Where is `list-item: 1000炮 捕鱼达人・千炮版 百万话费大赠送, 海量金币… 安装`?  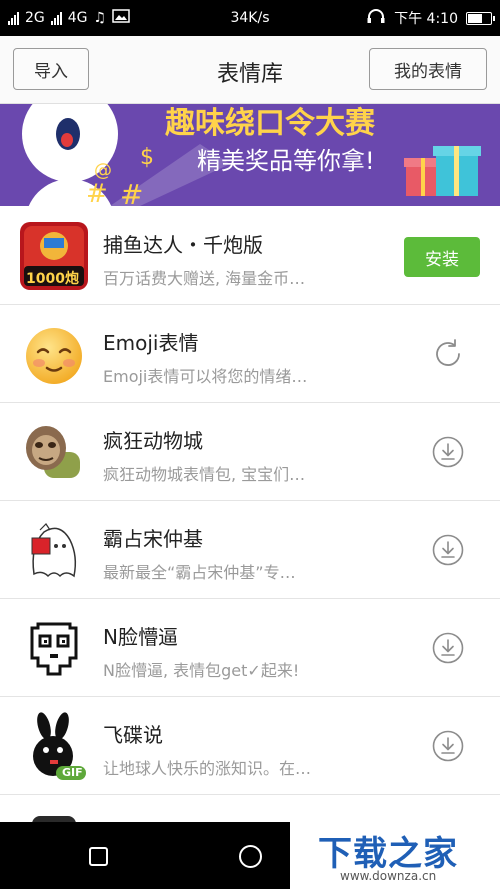
list-item: 1000炮 捕鱼达人・千炮版 百万话费大赠送, 海量金币… 安装 is located at coordinates (250, 256).